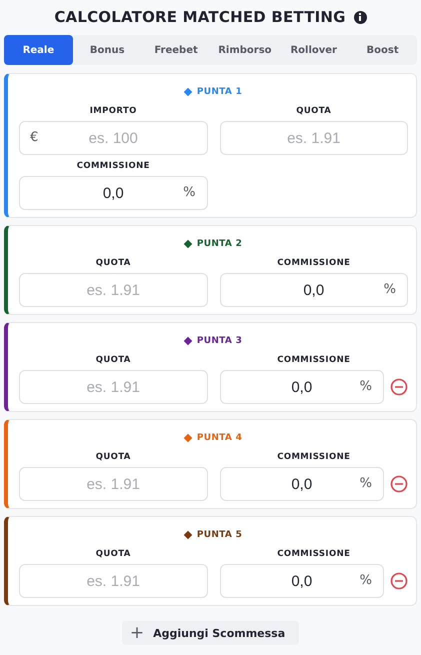 Image resolution: width=421 pixels, height=655 pixels. Describe the element at coordinates (38, 50) in the screenshot. I see `mode-tab: Reale` at that location.